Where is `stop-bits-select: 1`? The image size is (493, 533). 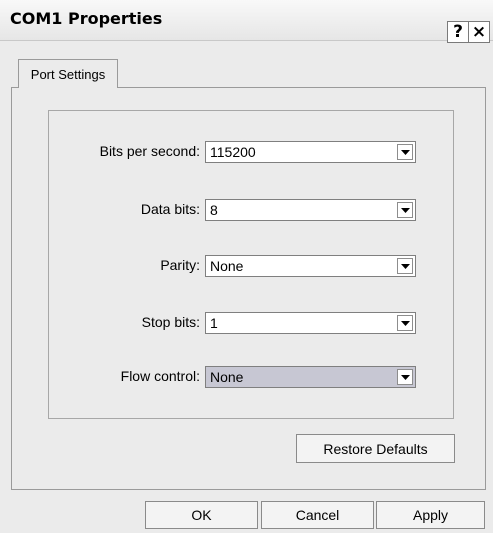 stop-bits-select: 1 is located at coordinates (310, 323).